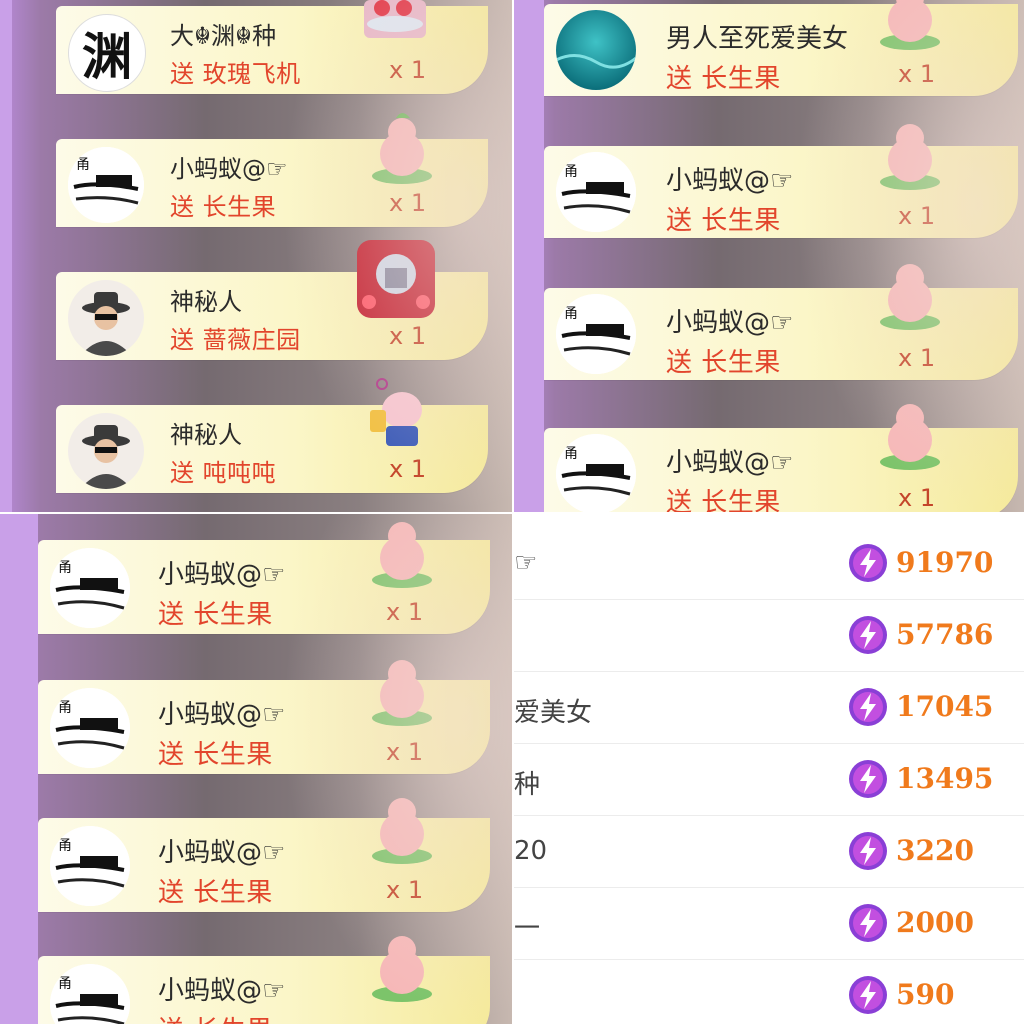  What do you see at coordinates (935, 922) in the screenshot?
I see `contribution-score: 2000` at bounding box center [935, 922].